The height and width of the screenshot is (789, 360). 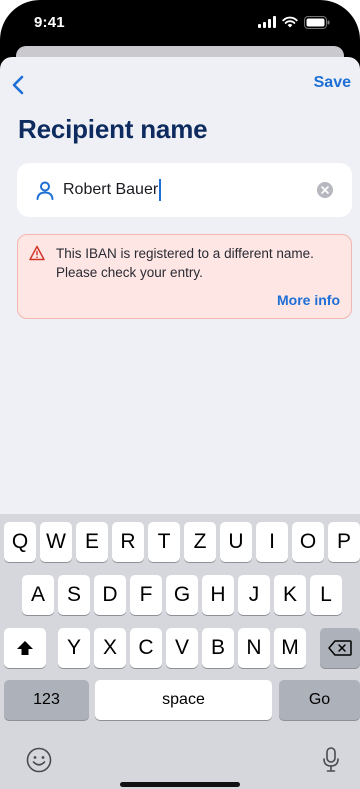 What do you see at coordinates (200, 542) in the screenshot?
I see `key-z: Z` at bounding box center [200, 542].